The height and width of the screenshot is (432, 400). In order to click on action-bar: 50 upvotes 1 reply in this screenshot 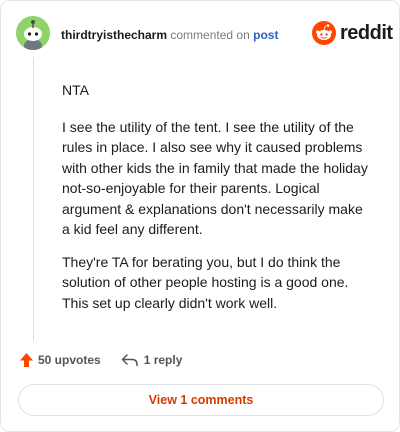, I will do `click(100, 360)`.